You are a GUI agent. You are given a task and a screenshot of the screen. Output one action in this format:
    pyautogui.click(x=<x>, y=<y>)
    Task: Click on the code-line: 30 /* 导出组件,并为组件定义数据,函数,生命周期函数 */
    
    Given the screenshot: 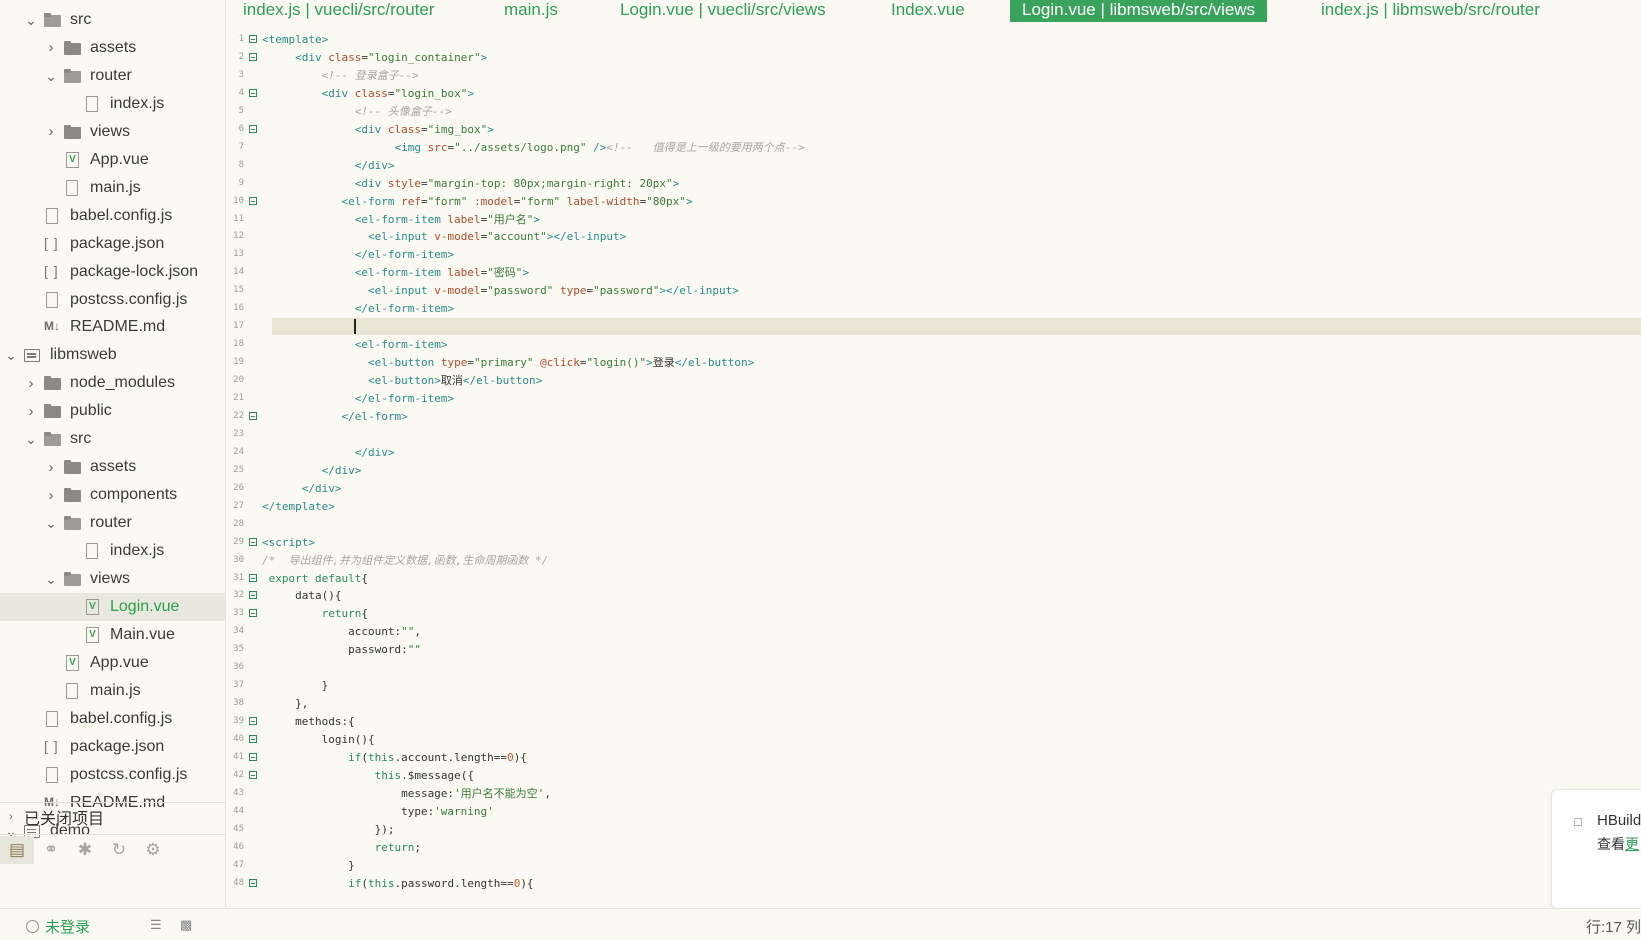 What is the action you would take?
    pyautogui.click(x=933, y=560)
    